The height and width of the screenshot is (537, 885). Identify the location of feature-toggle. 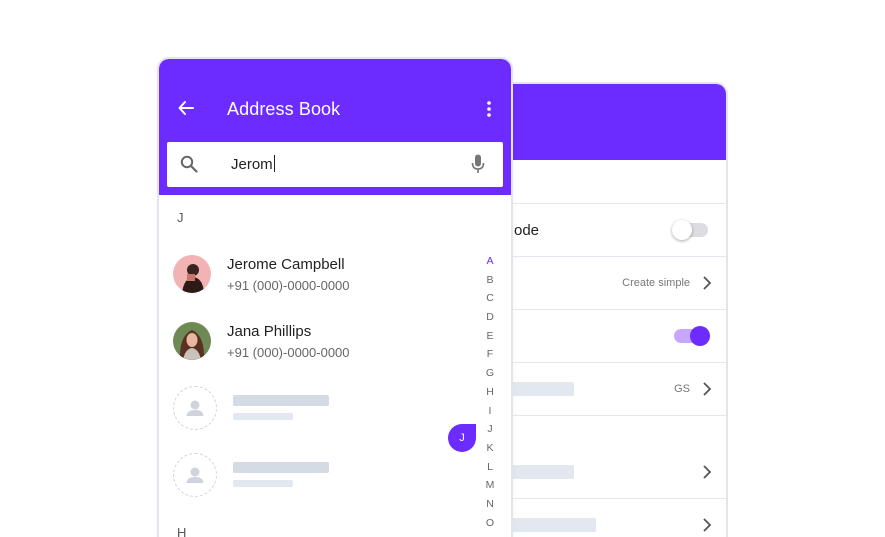
(692, 336).